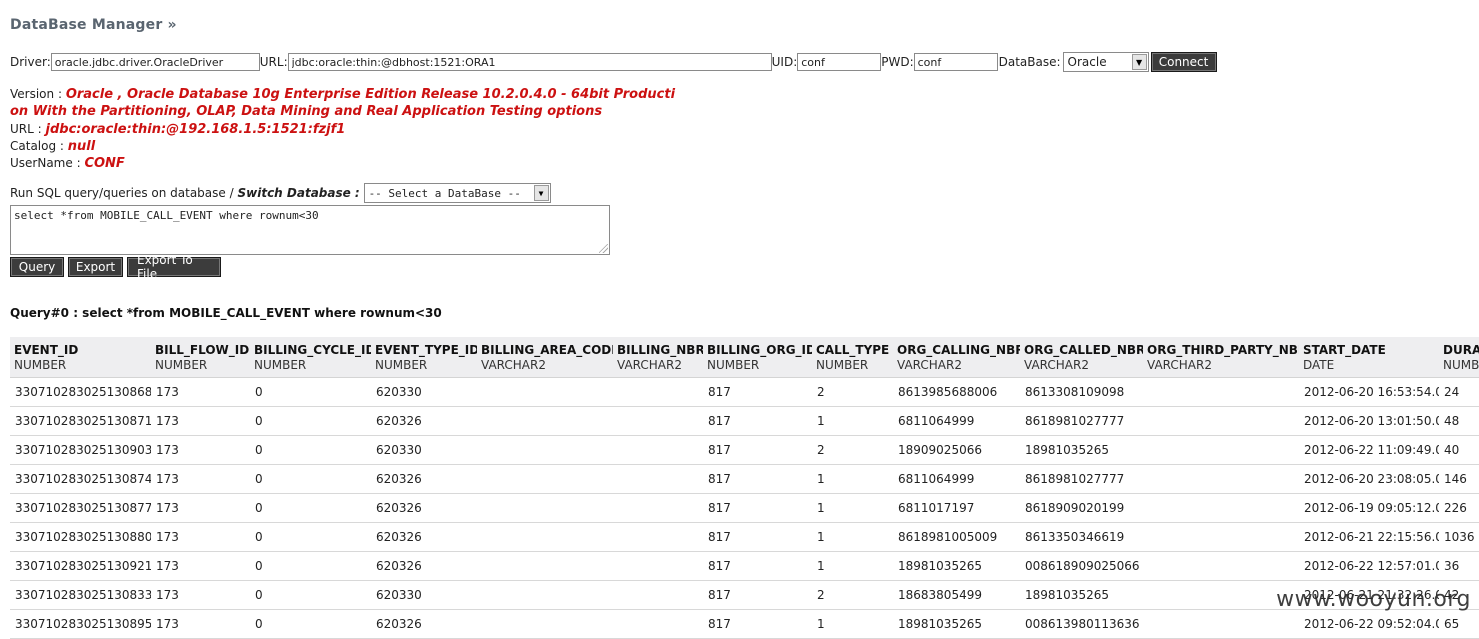  I want to click on table-cell: 330710283025130895, so click(80, 624).